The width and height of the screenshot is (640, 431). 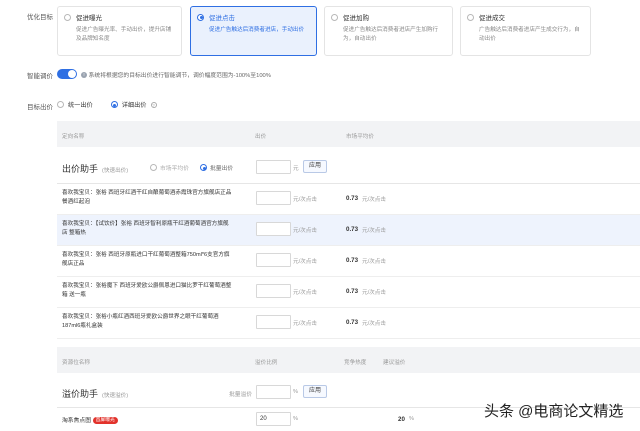 What do you see at coordinates (315, 166) in the screenshot?
I see `bid-apply-button: 应用` at bounding box center [315, 166].